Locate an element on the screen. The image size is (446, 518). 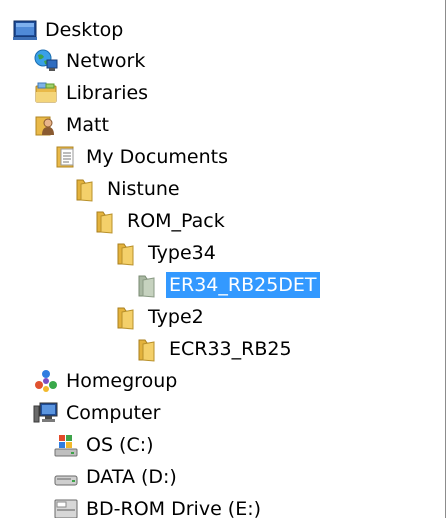
tree-item-bd-rom-e: BD-ROM Drive (E:) is located at coordinates (158, 506).